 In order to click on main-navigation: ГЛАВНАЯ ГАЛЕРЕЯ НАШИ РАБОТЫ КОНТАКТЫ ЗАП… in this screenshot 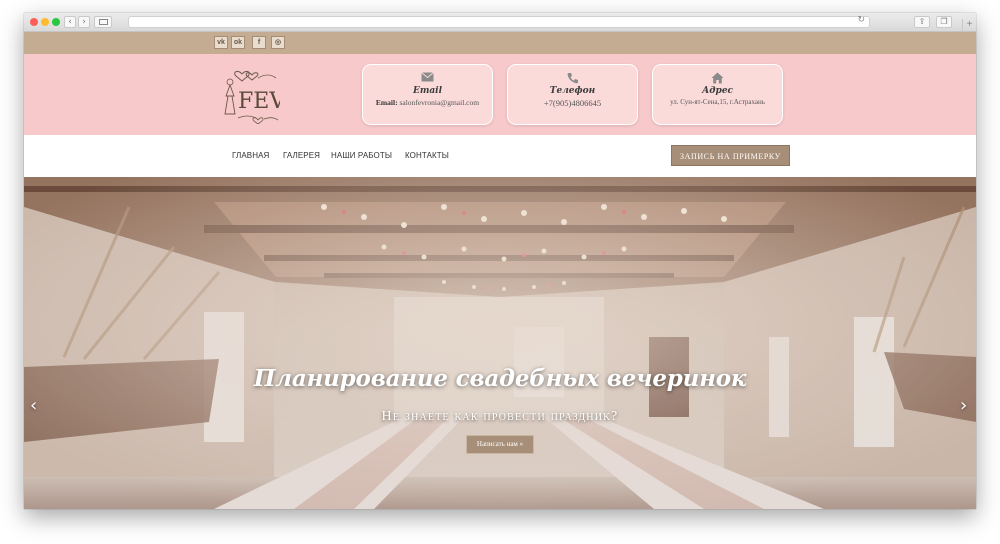, I will do `click(500, 156)`.